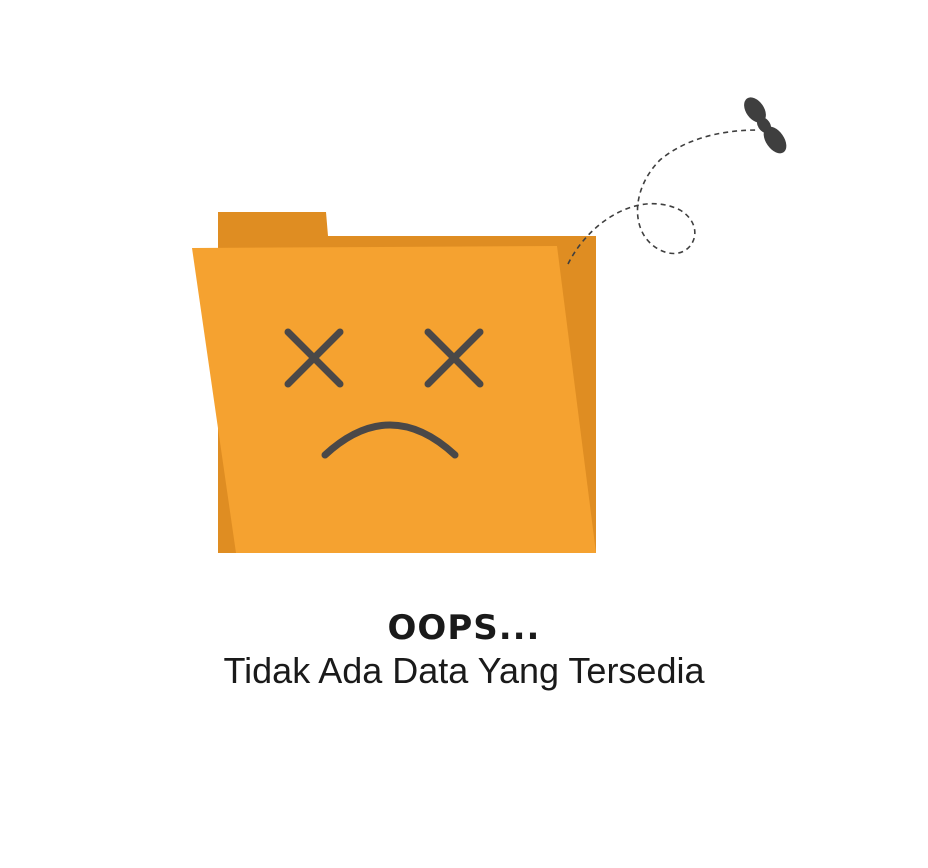 The width and height of the screenshot is (928, 868). Describe the element at coordinates (273, 224) in the screenshot. I see `folder-tab` at that location.